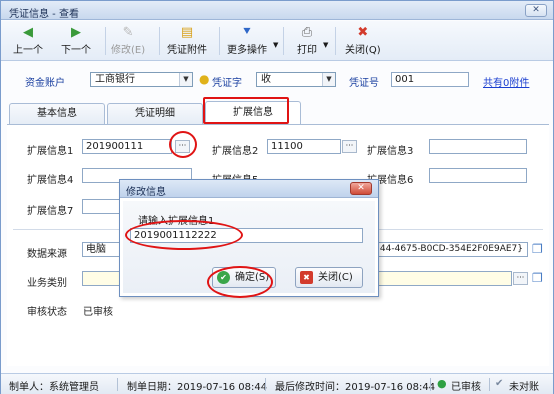  I want to click on prev-button: ◀ 上一个, so click(28, 40).